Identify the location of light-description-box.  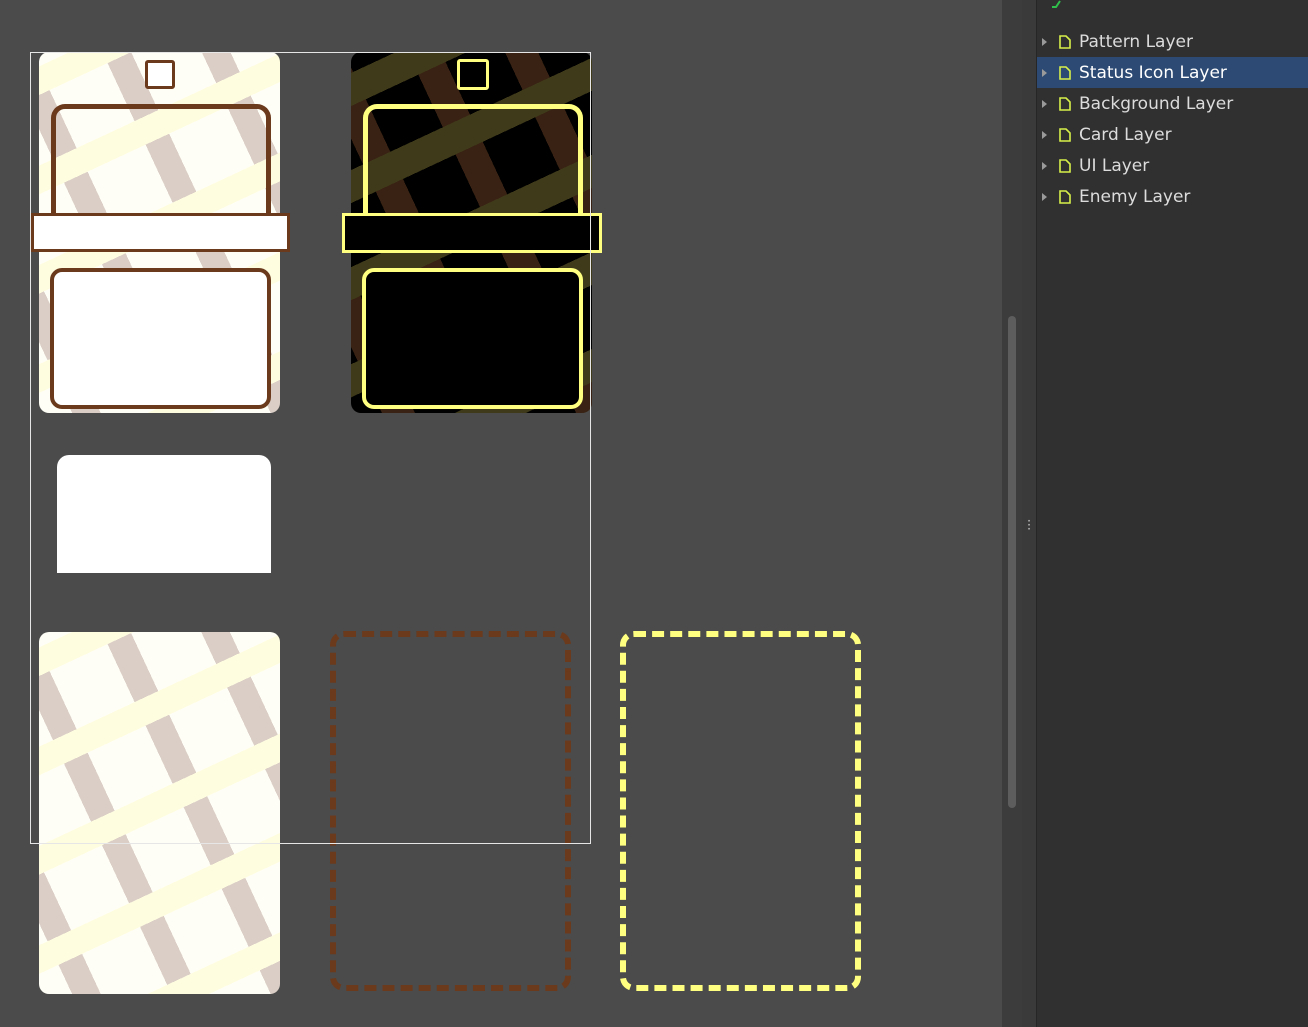
(160, 338).